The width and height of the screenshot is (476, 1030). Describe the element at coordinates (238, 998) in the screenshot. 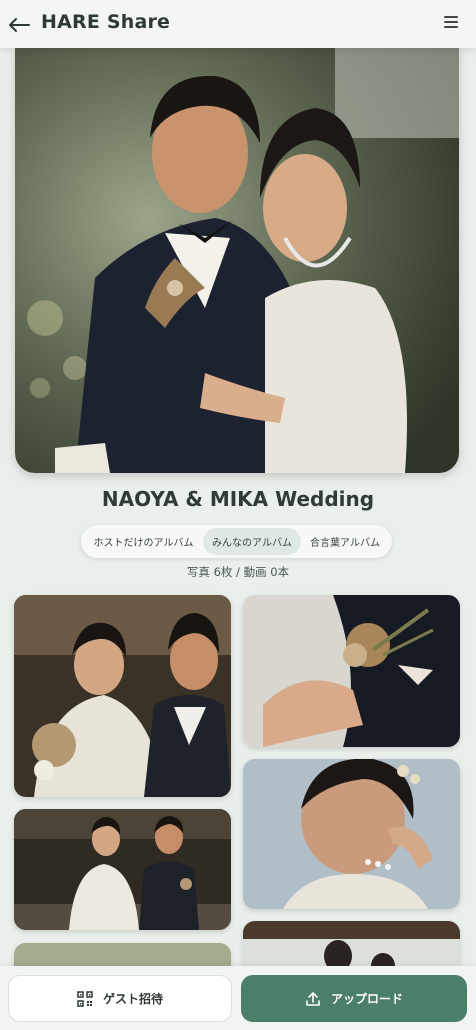

I see `bottom-action-bar: ゲスト招待 アップロード` at that location.